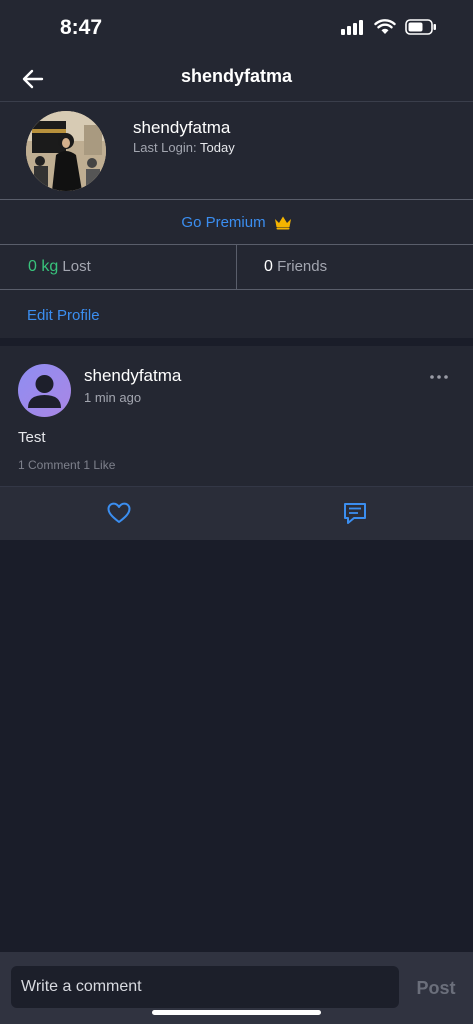 The width and height of the screenshot is (473, 1024). I want to click on lost-label: Lost, so click(76, 266).